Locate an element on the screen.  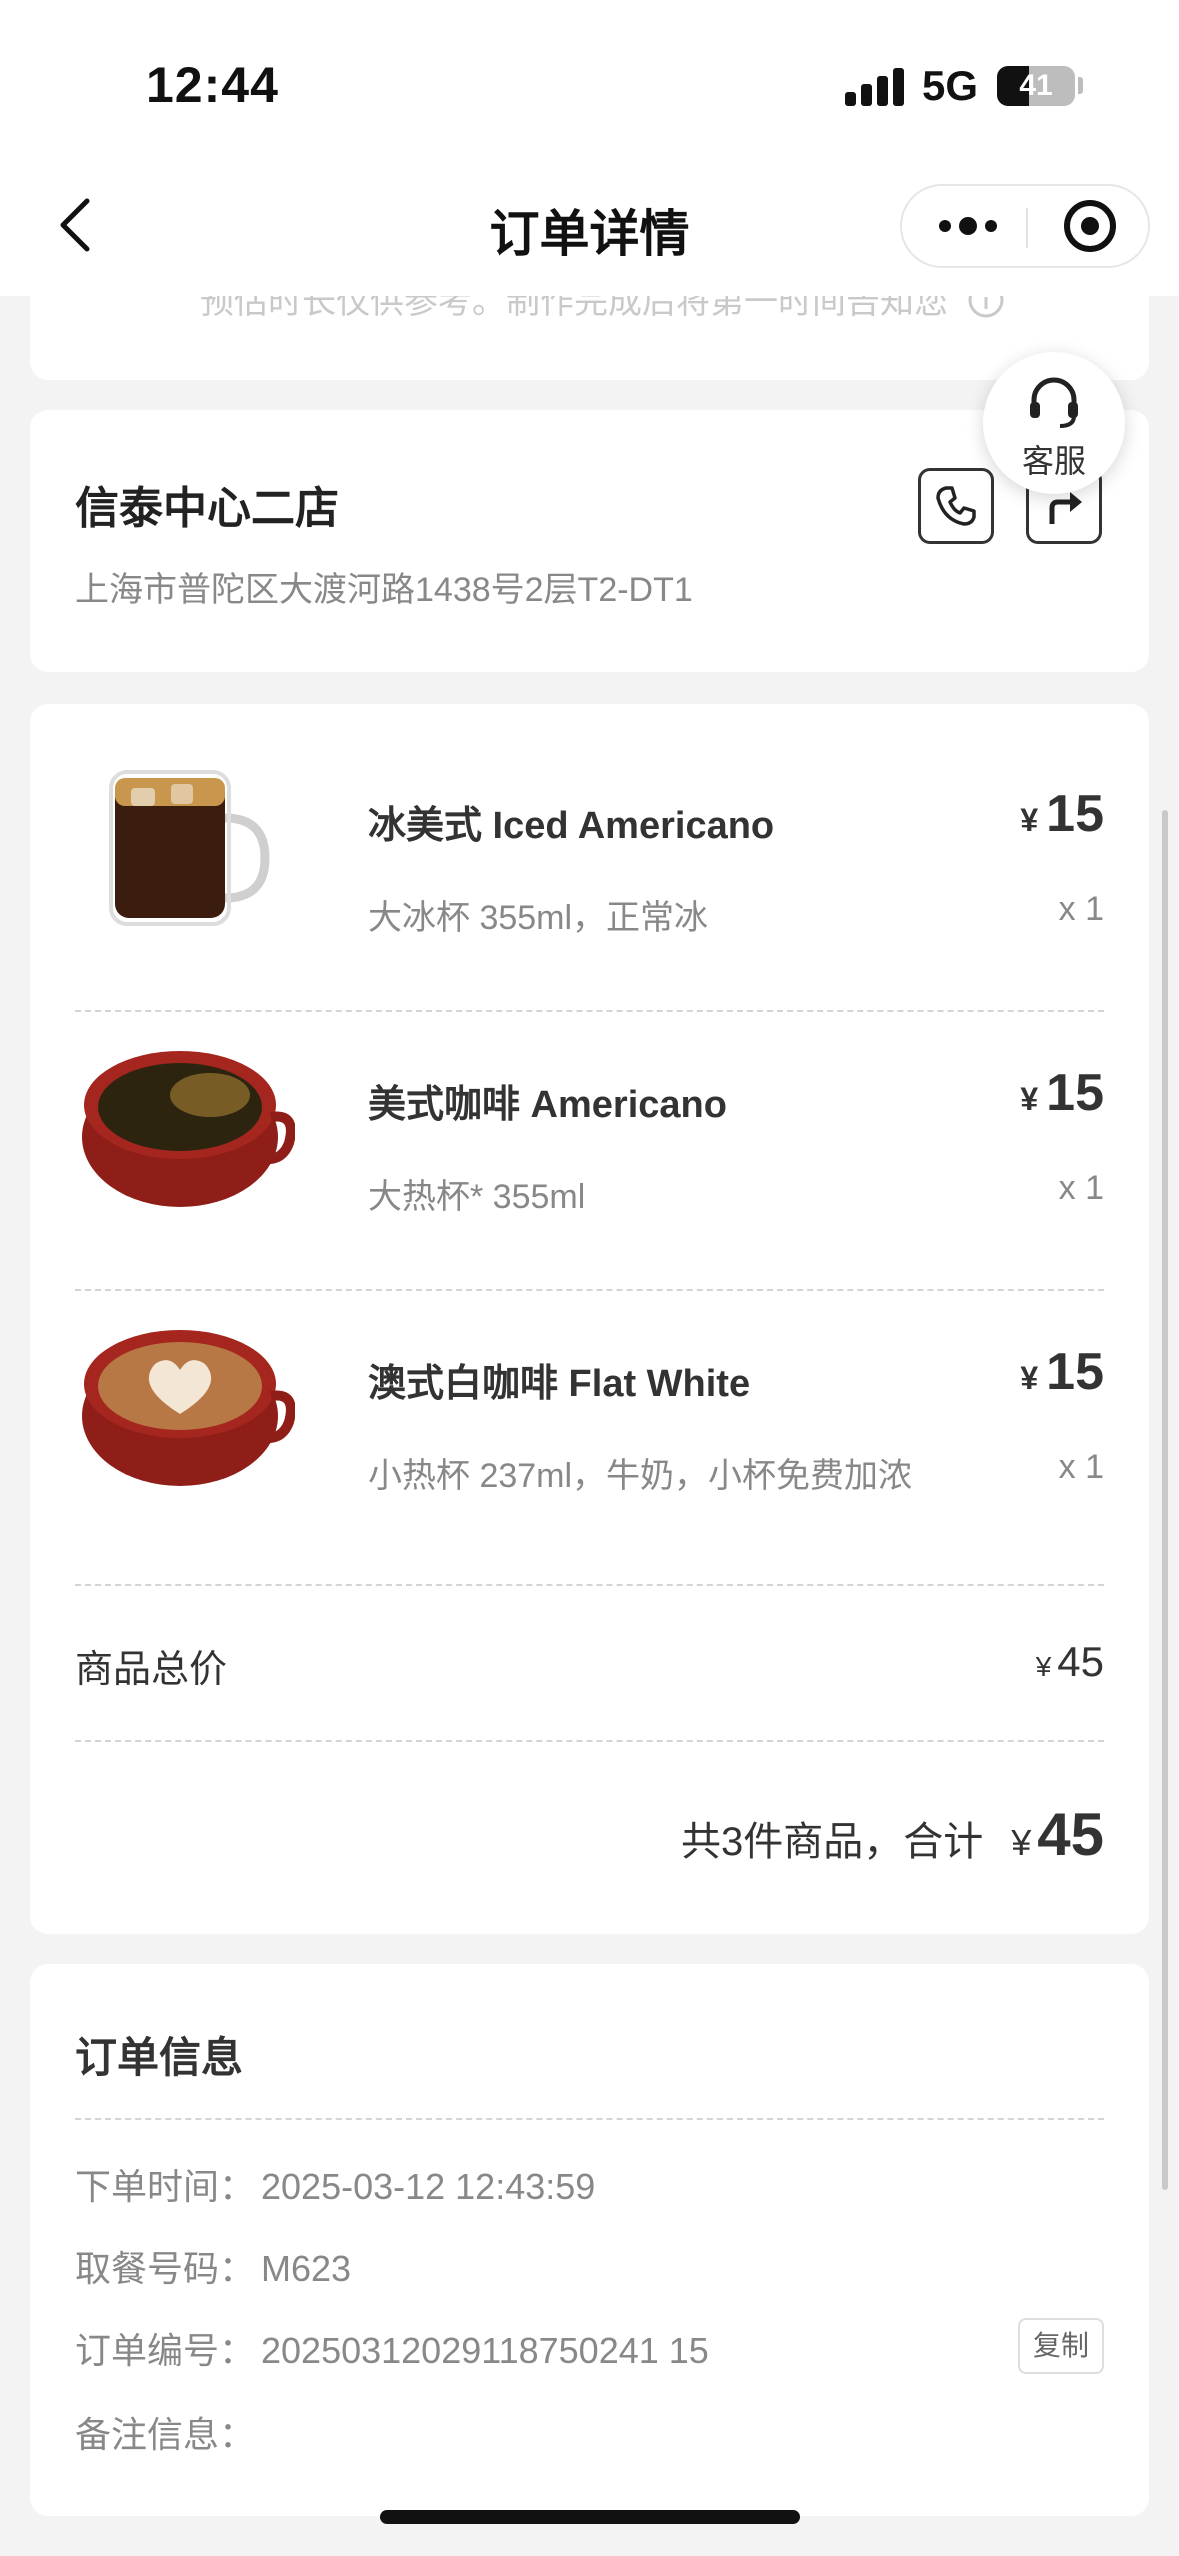
order-number-row: 订单编号： 20250312029118750241 15 is located at coordinates (392, 2348).